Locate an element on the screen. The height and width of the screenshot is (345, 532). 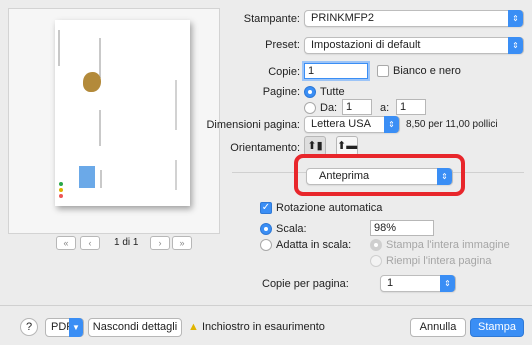
pages-label: Pagine: is located at coordinates (281, 92).